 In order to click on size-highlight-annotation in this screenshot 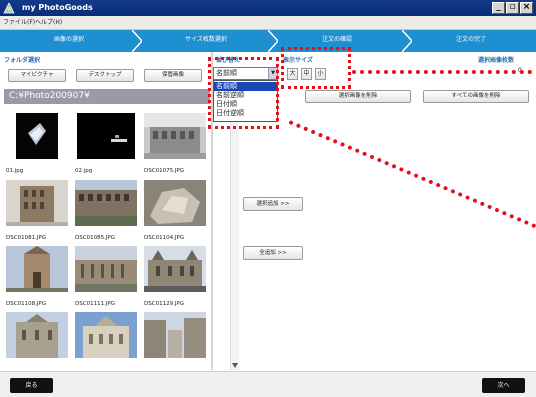, I will do `click(316, 68)`.